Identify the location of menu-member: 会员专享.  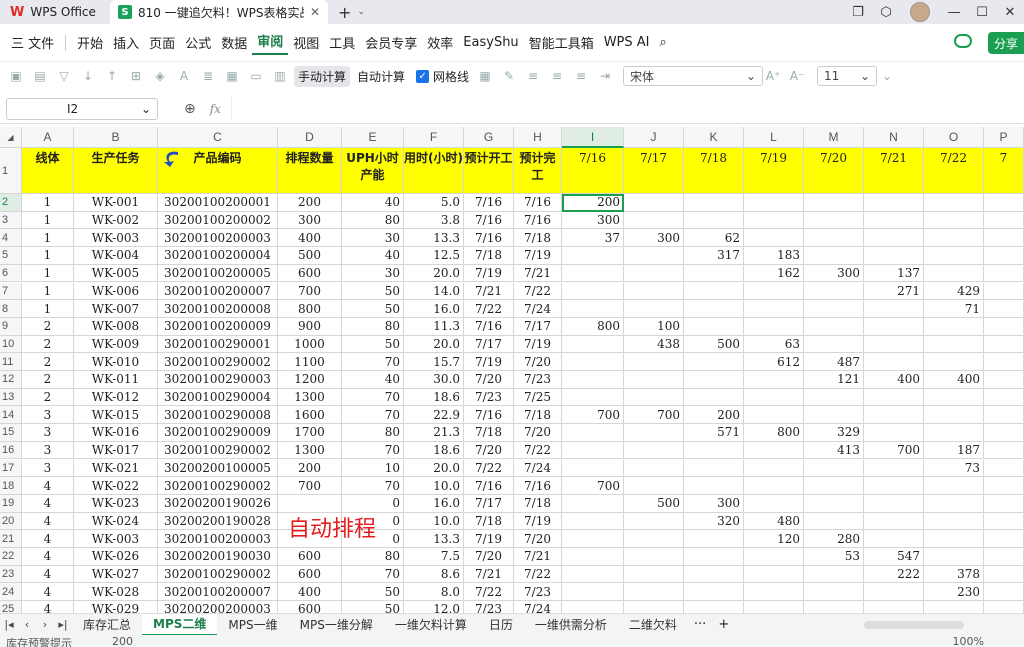
(391, 42).